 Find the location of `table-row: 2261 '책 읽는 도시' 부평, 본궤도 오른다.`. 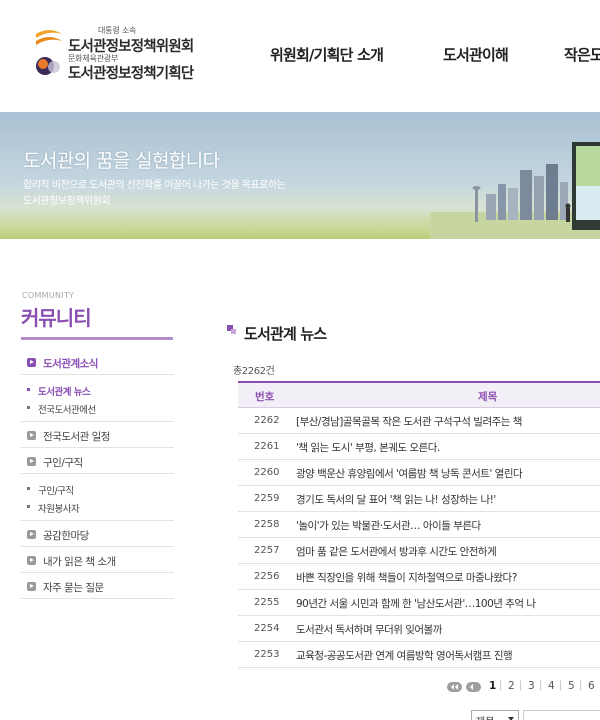

table-row: 2261 '책 읽는 도시' 부평, 본궤도 오른다. is located at coordinates (419, 447).